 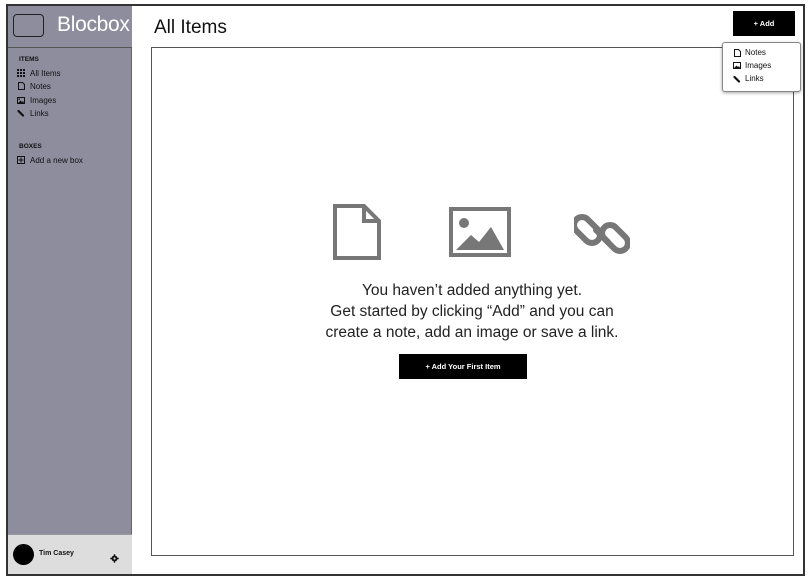 What do you see at coordinates (93, 24) in the screenshot?
I see `brand-name: Blocbox` at bounding box center [93, 24].